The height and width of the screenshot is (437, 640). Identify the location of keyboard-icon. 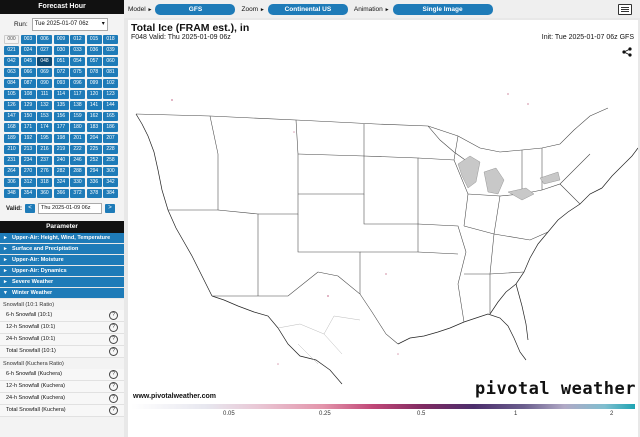
(625, 9).